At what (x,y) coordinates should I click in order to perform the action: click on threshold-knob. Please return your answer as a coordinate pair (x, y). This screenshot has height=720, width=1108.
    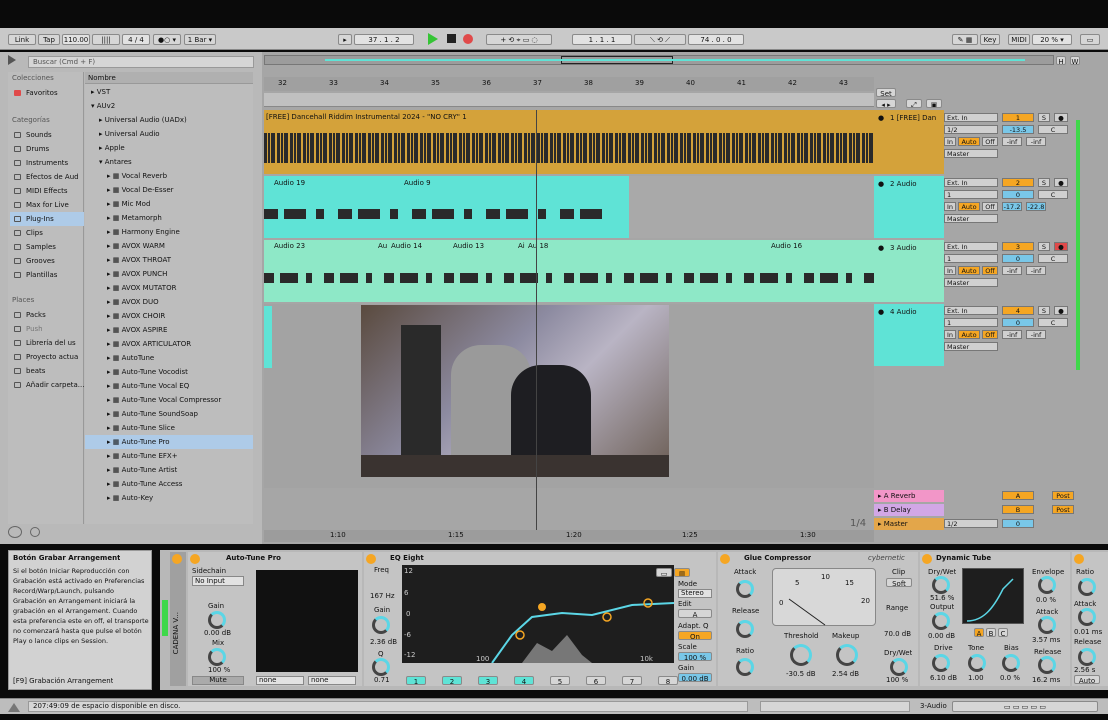
    Looking at the image, I should click on (801, 655).